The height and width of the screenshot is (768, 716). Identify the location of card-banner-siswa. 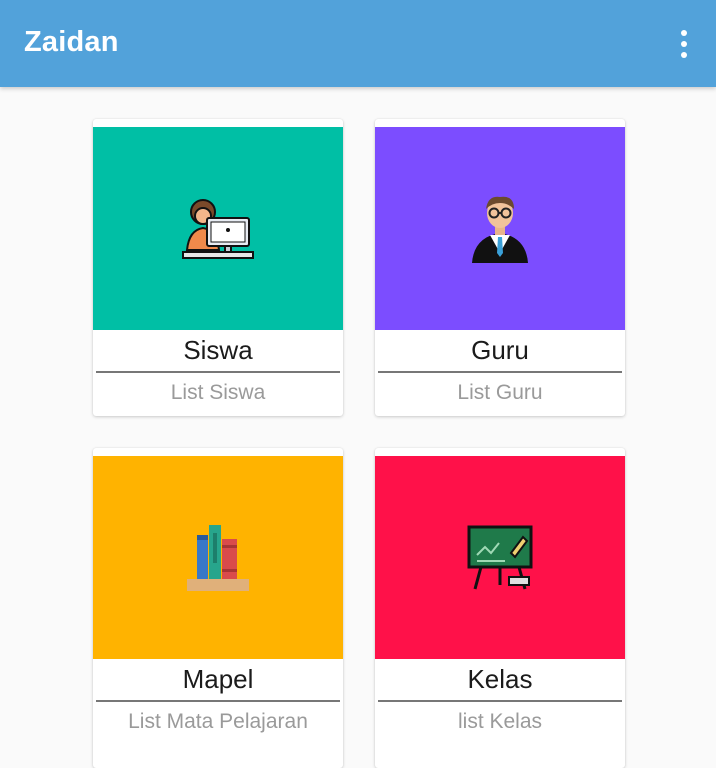
(218, 228).